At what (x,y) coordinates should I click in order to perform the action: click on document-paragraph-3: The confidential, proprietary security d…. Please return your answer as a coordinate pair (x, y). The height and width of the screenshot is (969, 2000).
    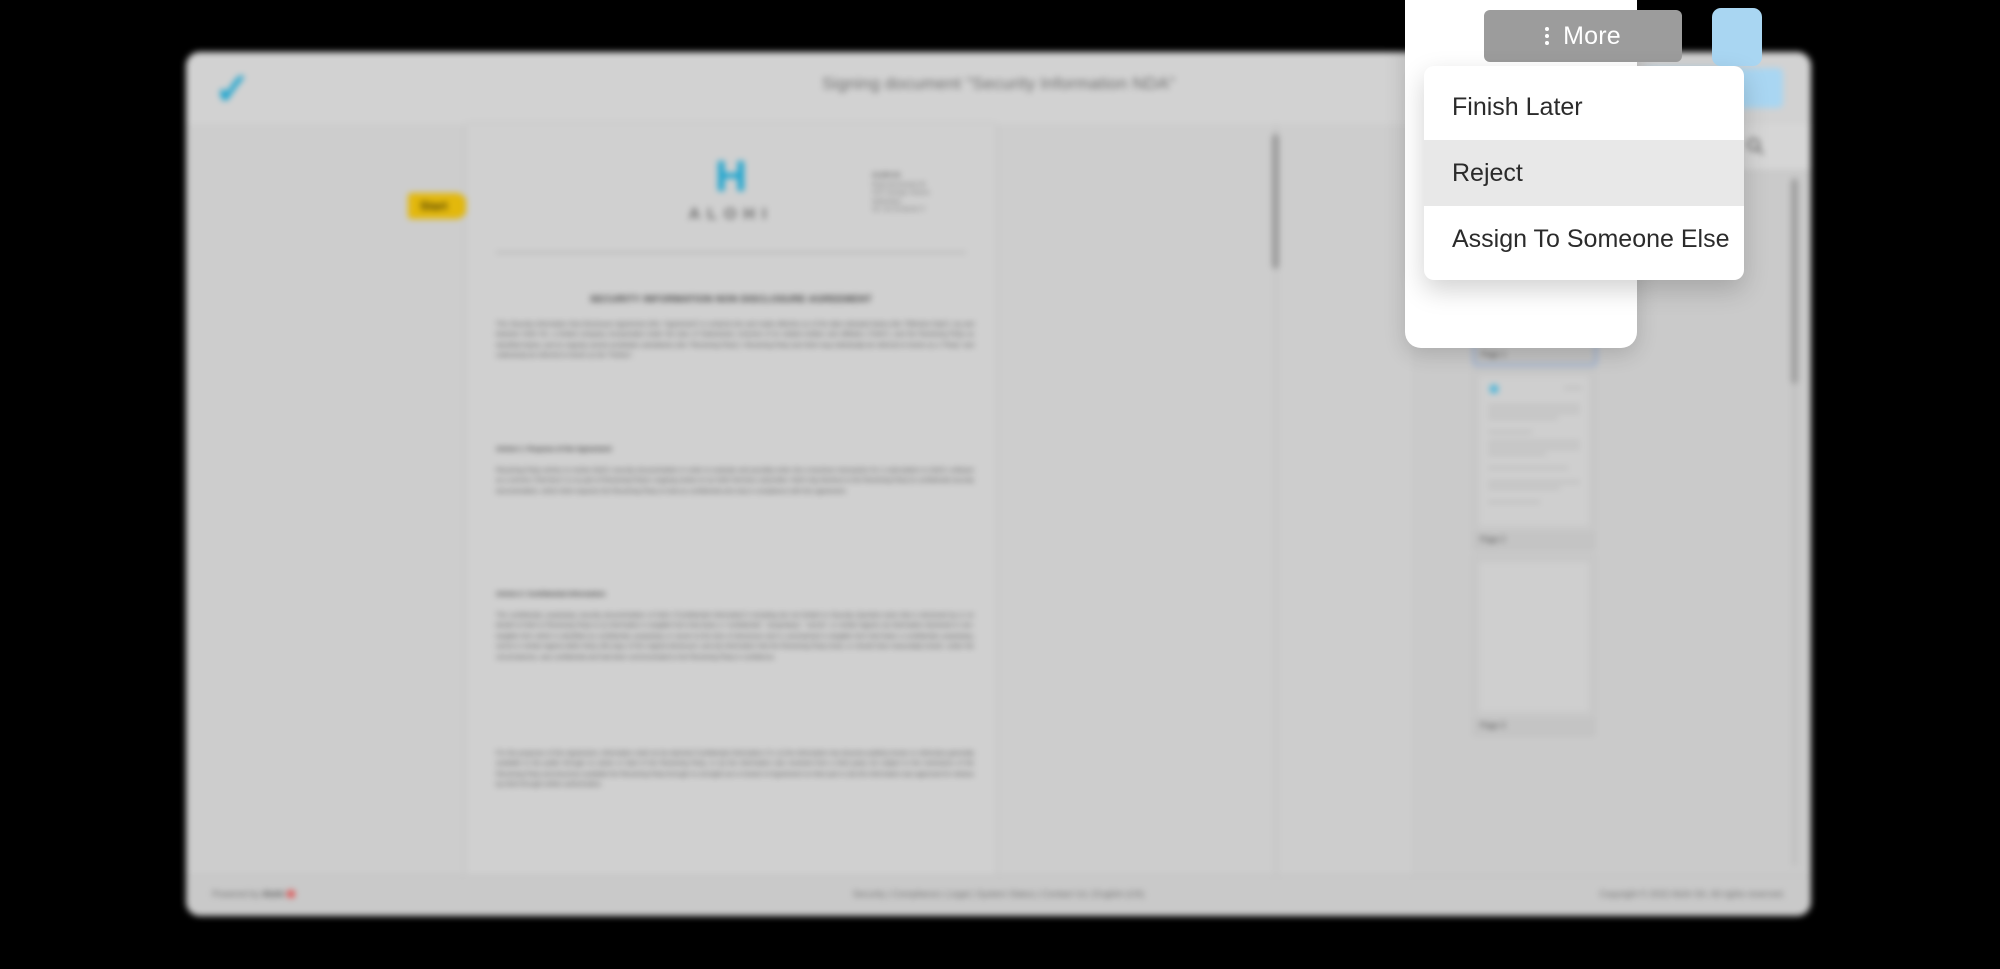
    Looking at the image, I should click on (735, 636).